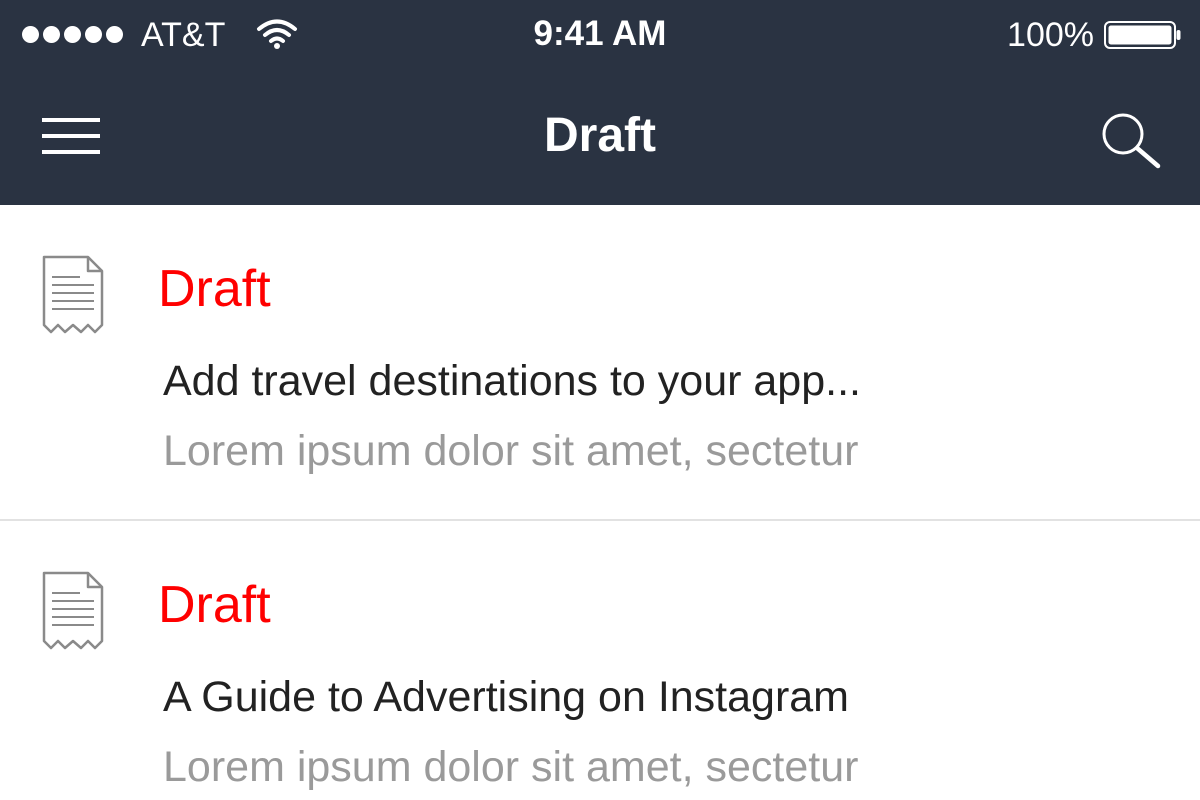 The height and width of the screenshot is (800, 1200). I want to click on wifi-icon, so click(277, 34).